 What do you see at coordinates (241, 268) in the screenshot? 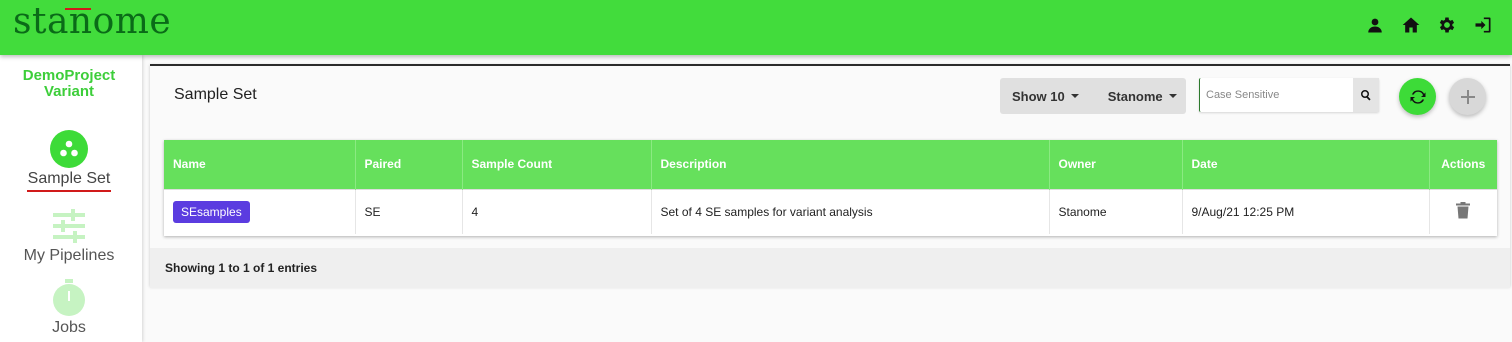
I see `entries-info: Showing 1 to 1 of 1 entries` at bounding box center [241, 268].